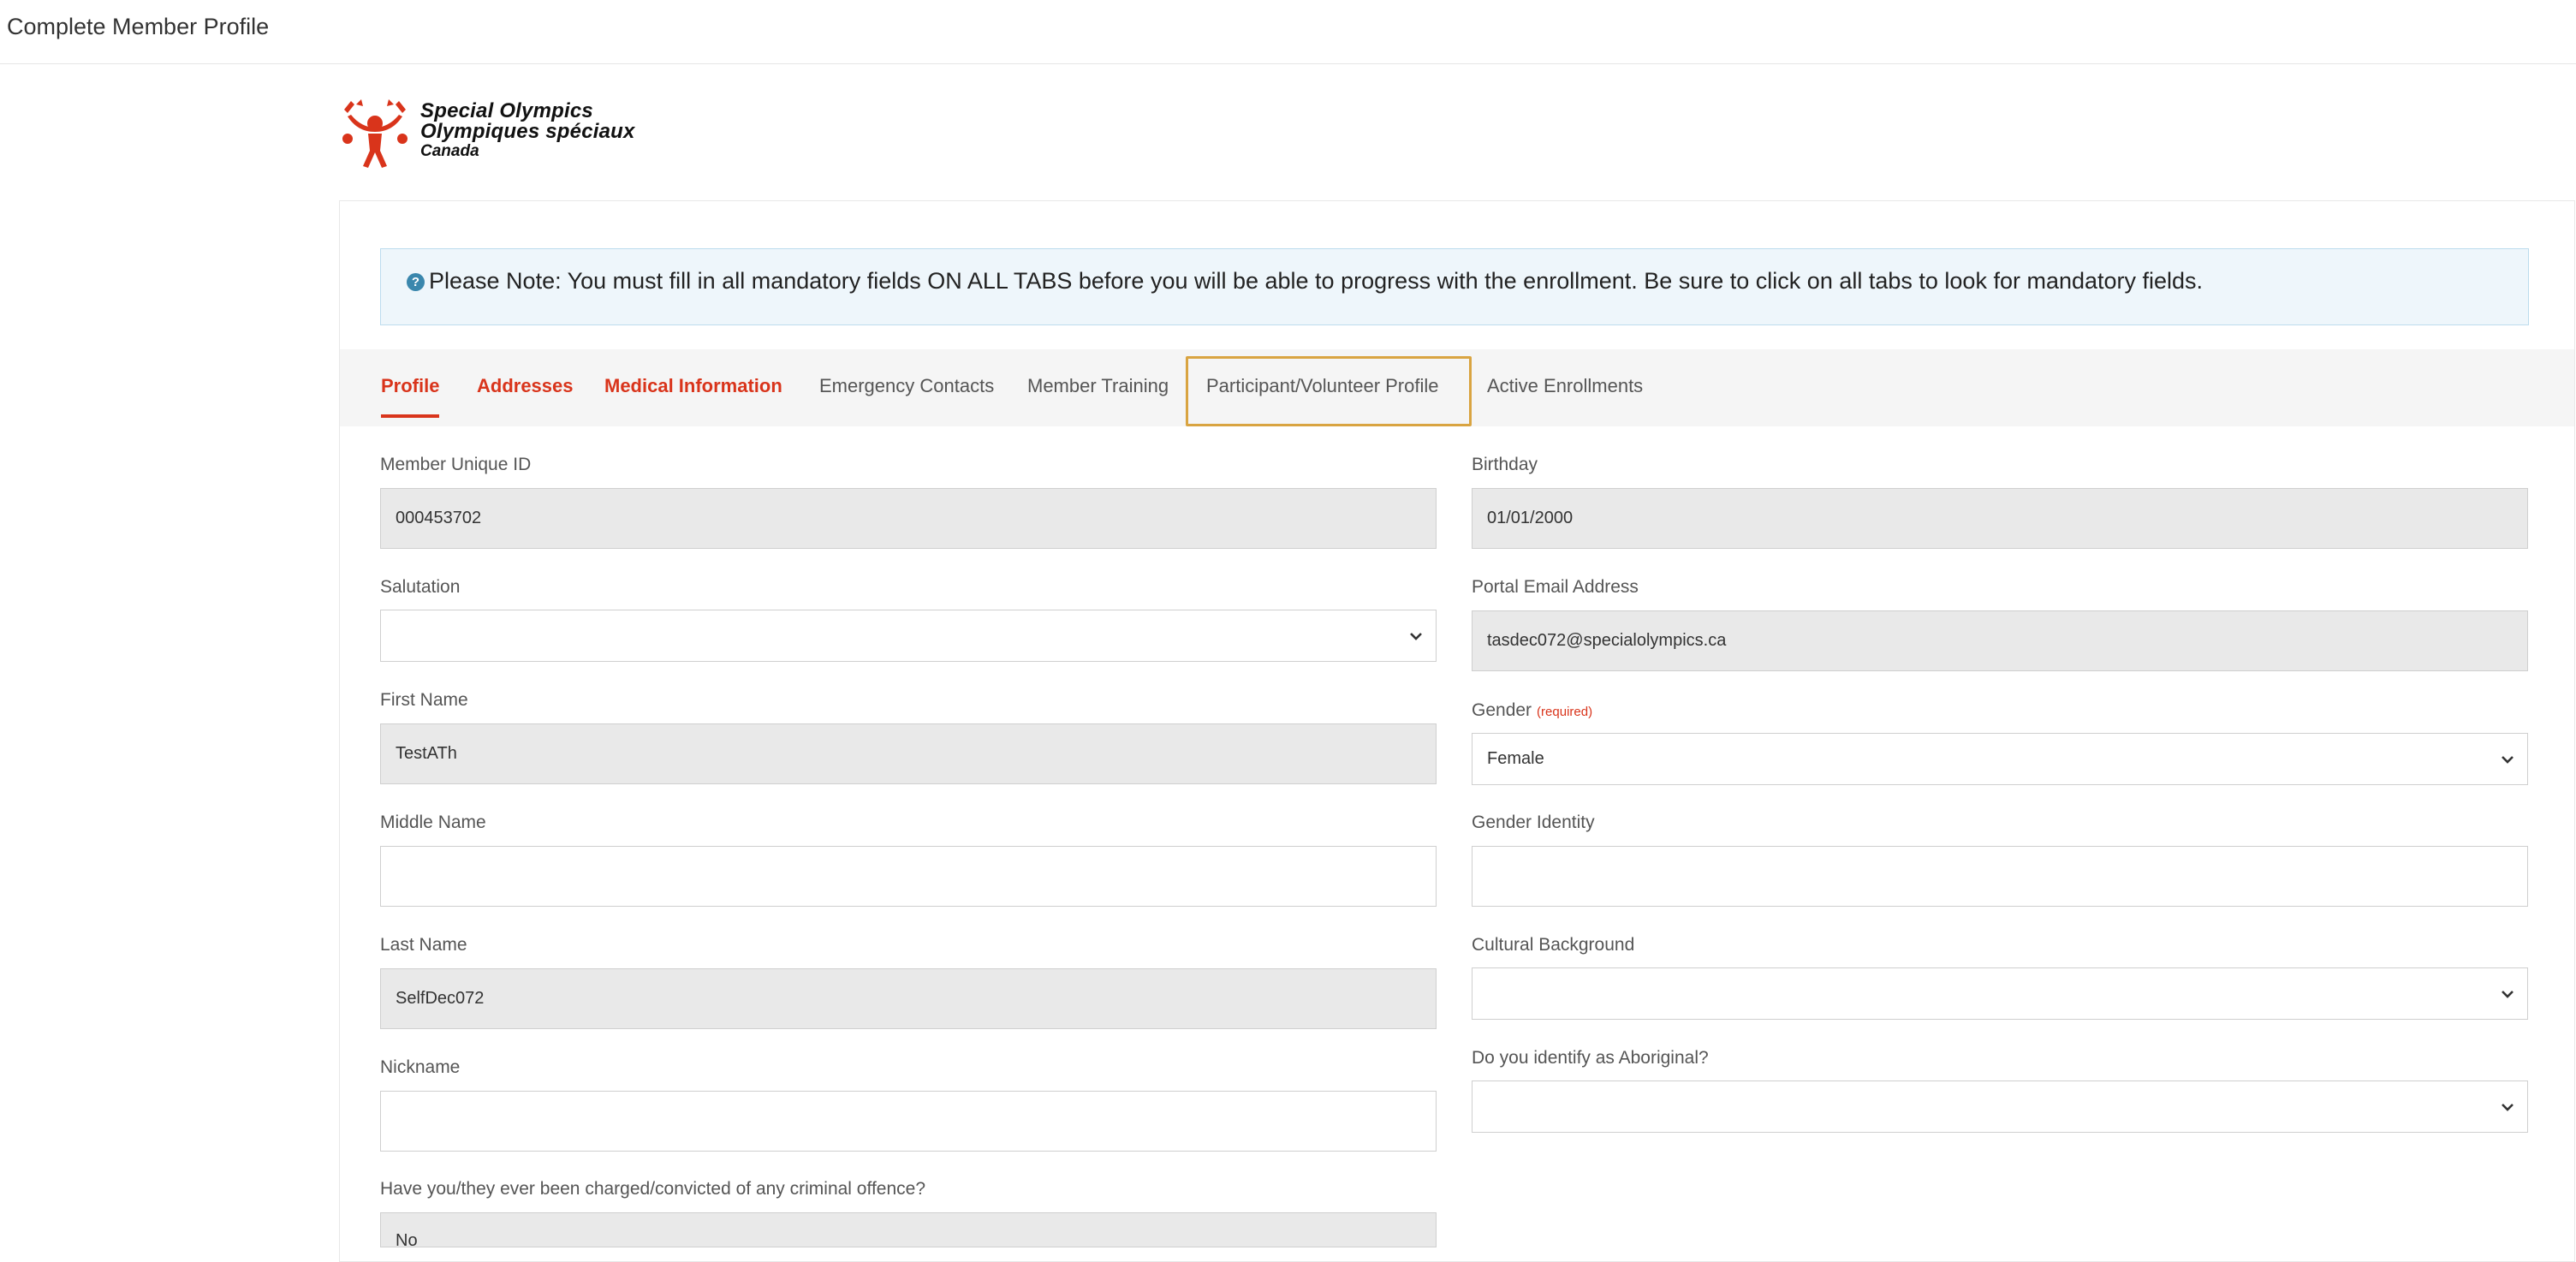 This screenshot has width=2576, height=1262. Describe the element at coordinates (909, 636) in the screenshot. I see `salutation-select` at that location.